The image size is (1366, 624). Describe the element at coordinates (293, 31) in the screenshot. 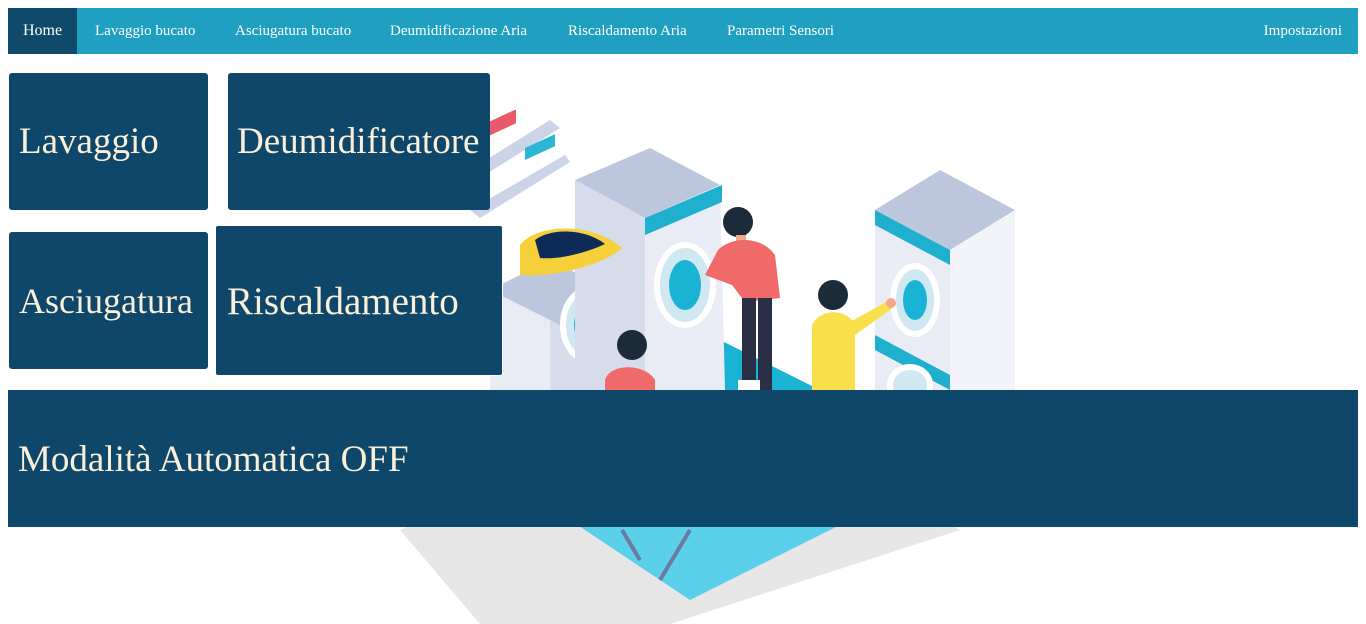

I see `nav-asciugatura-bucato: Asciugatura bucato` at that location.